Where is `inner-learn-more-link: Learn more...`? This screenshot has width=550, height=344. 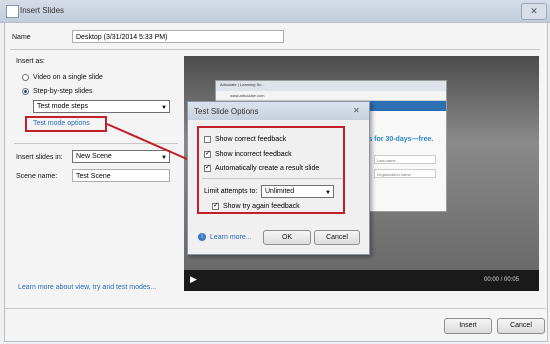 inner-learn-more-link: Learn more... is located at coordinates (231, 237).